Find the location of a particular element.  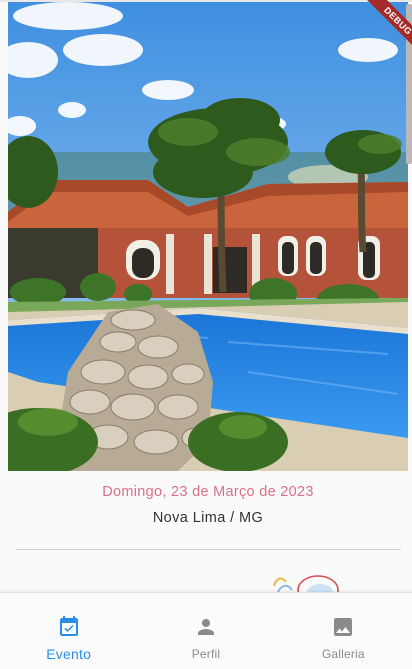

nav-item-perfil: Perfil is located at coordinates (205, 631).